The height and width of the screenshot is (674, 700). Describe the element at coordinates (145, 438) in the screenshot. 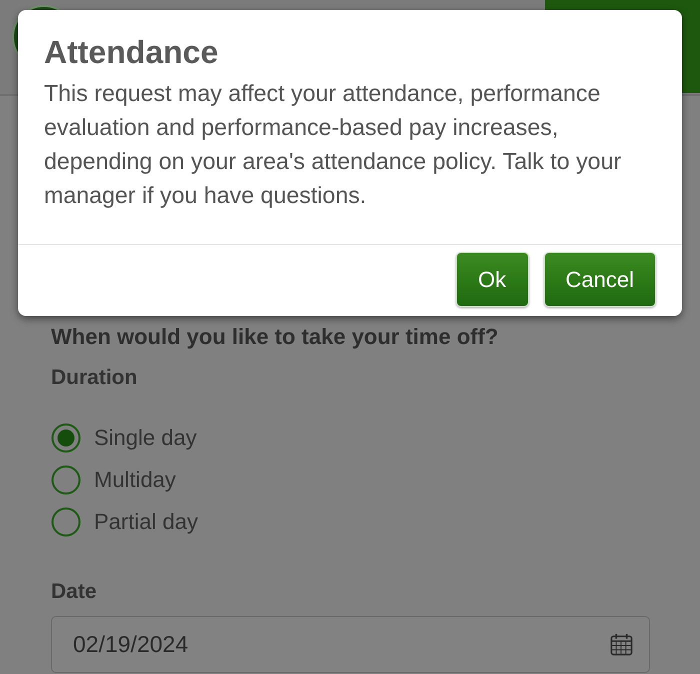

I see `radio-label: Single day` at that location.